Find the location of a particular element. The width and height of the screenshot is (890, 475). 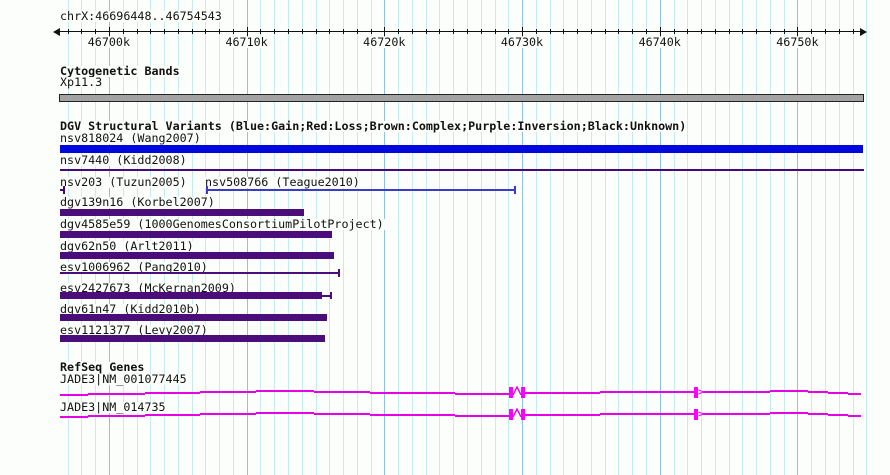

gene-strand-arrow-icon: > is located at coordinates (701, 414).